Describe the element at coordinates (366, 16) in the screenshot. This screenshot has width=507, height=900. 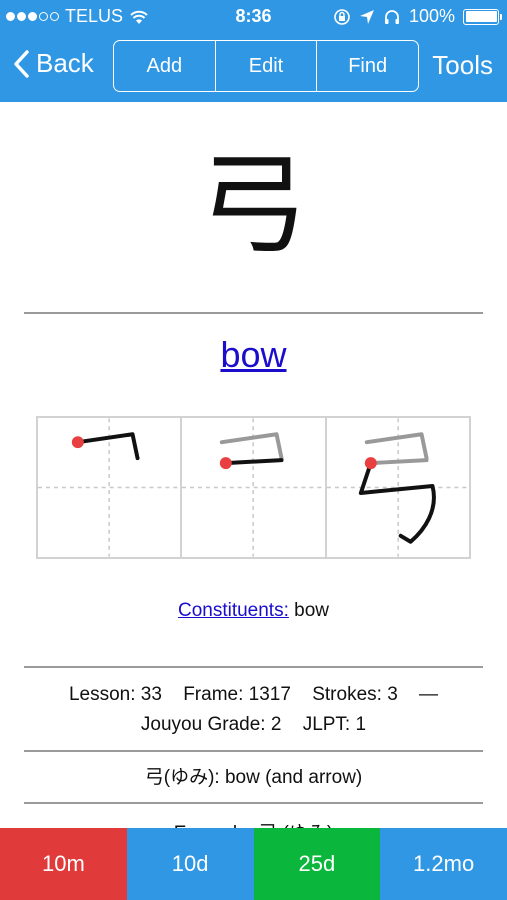
I see `location-arrow-icon` at that location.